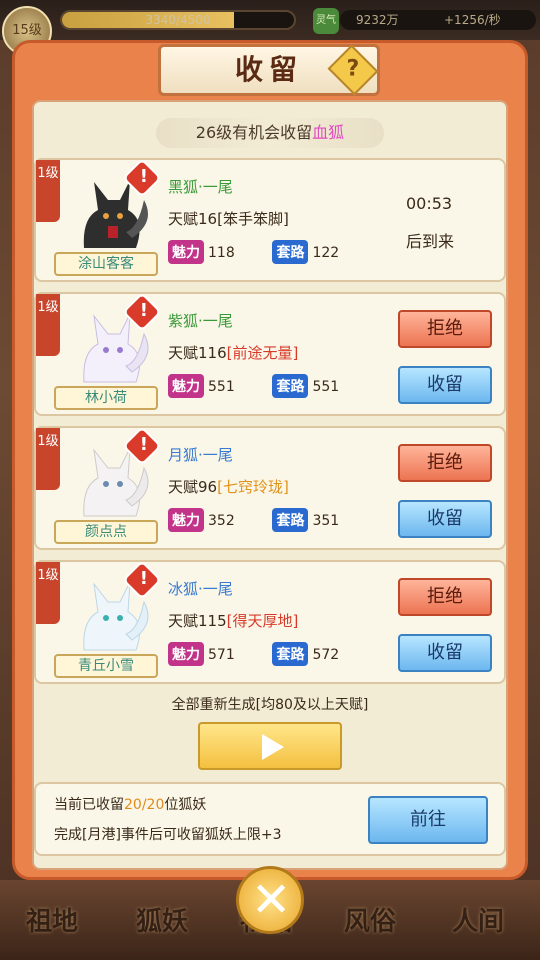  I want to click on play-icon, so click(273, 747).